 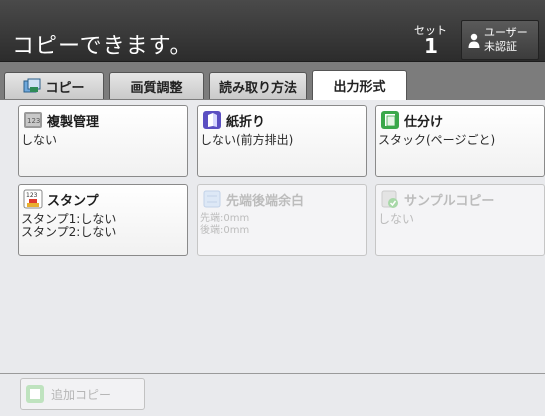 I want to click on stamp-button: 123 スタンプ スタンプ1:しない スタンプ2:しない, so click(x=103, y=220).